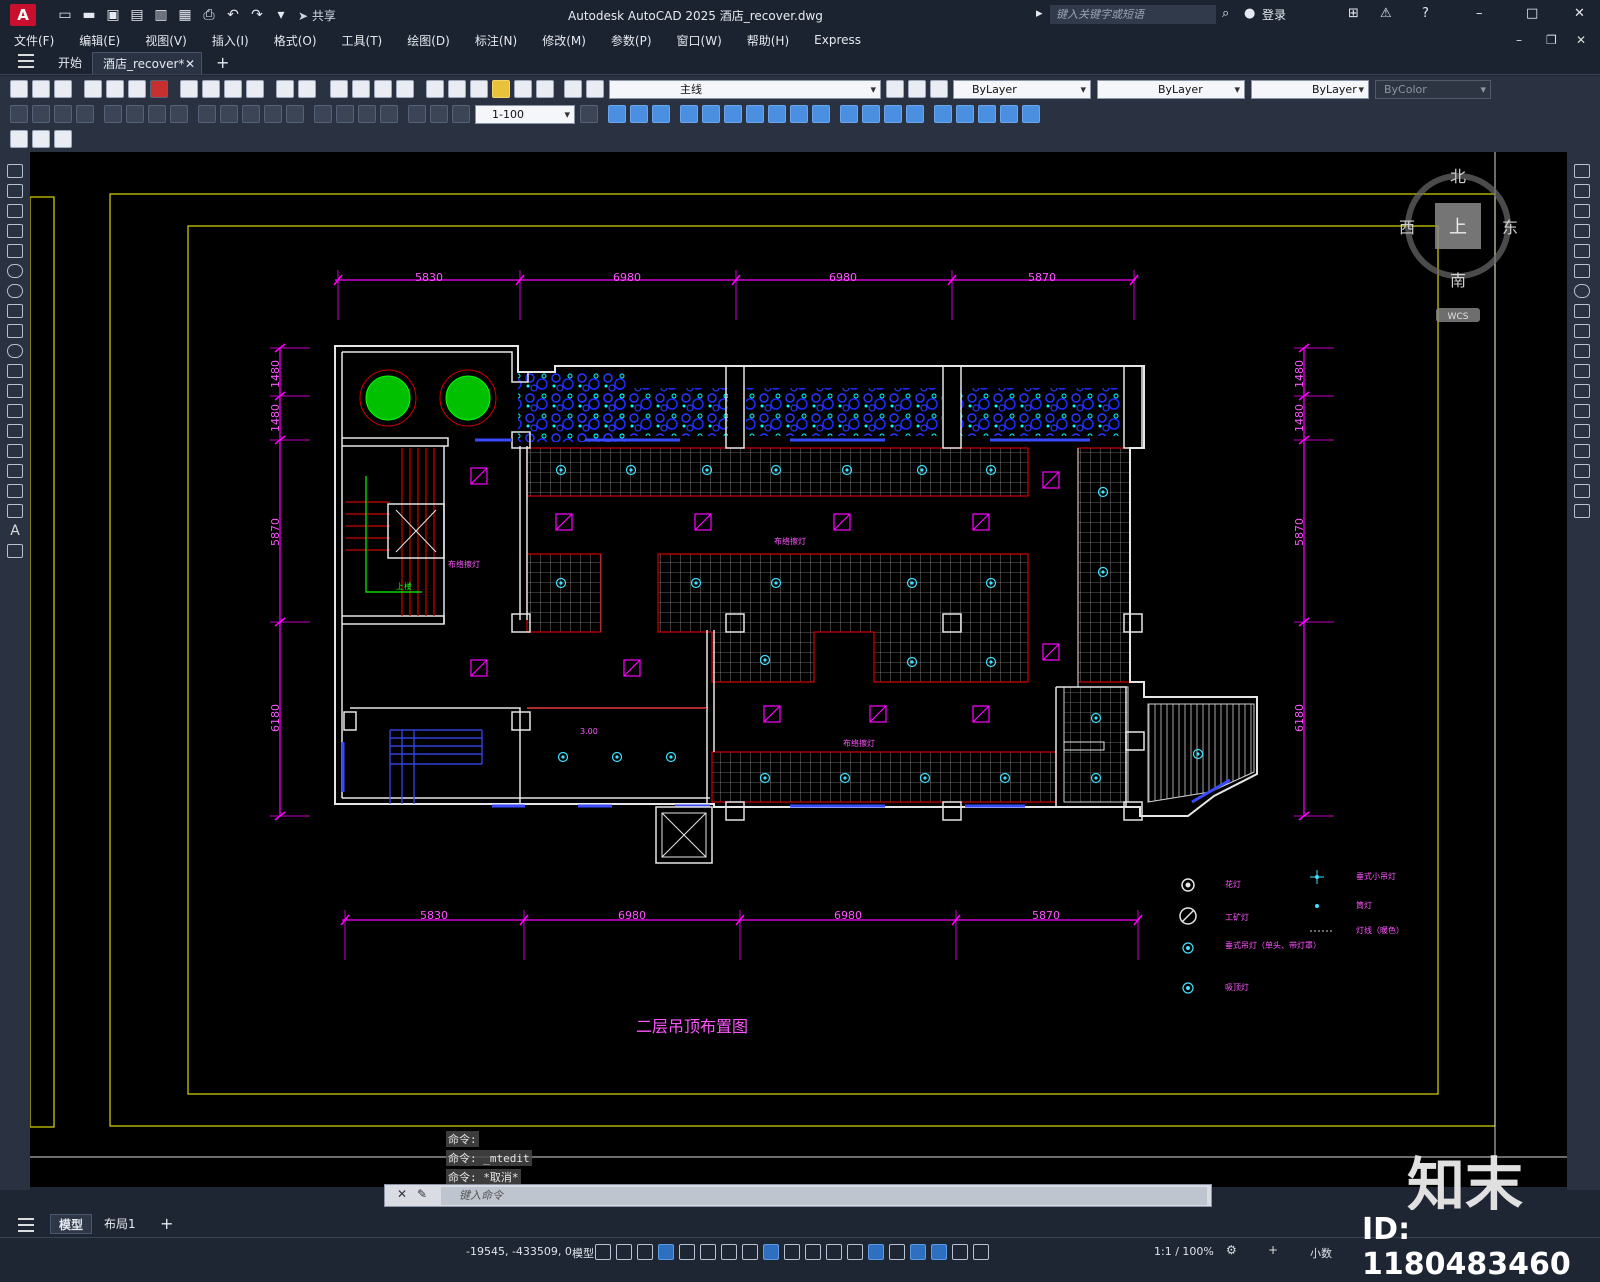 Image resolution: width=1600 pixels, height=1282 pixels. Describe the element at coordinates (1458, 244) in the screenshot. I see `viewcube: 上 北 南 东 西 WCS` at that location.